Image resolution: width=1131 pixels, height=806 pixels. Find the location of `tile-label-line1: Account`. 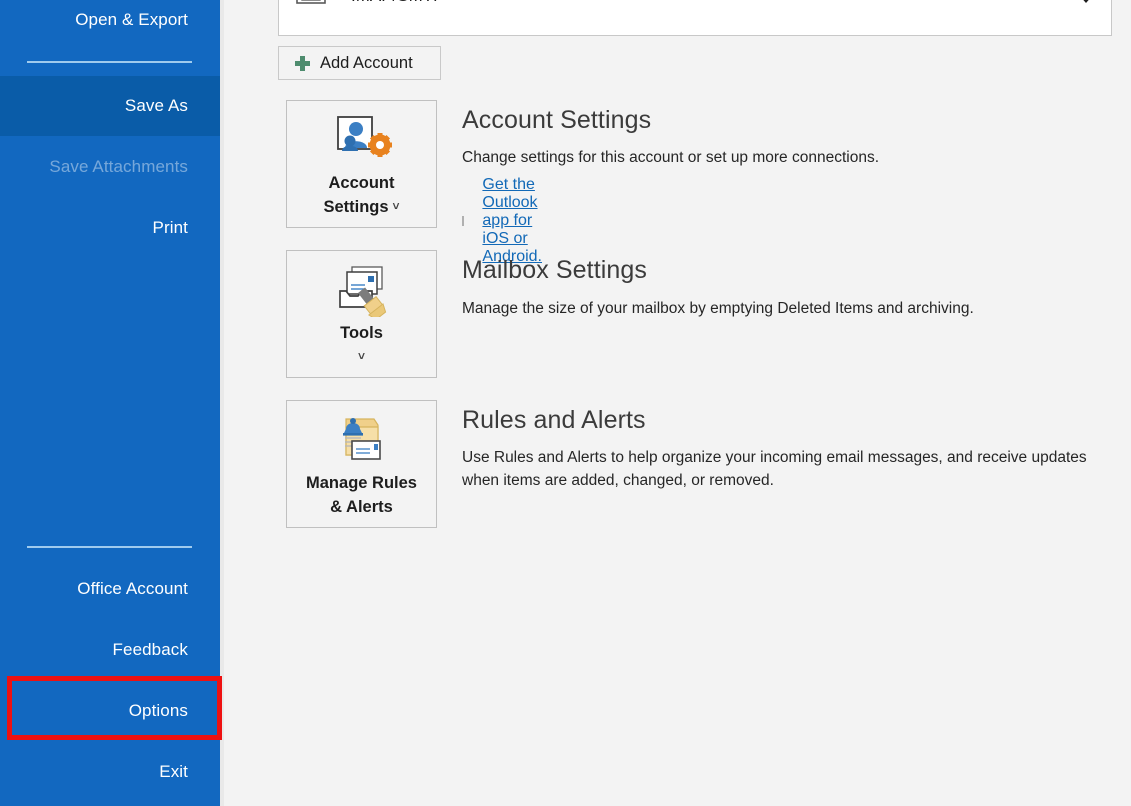

tile-label-line1: Account is located at coordinates (361, 183).